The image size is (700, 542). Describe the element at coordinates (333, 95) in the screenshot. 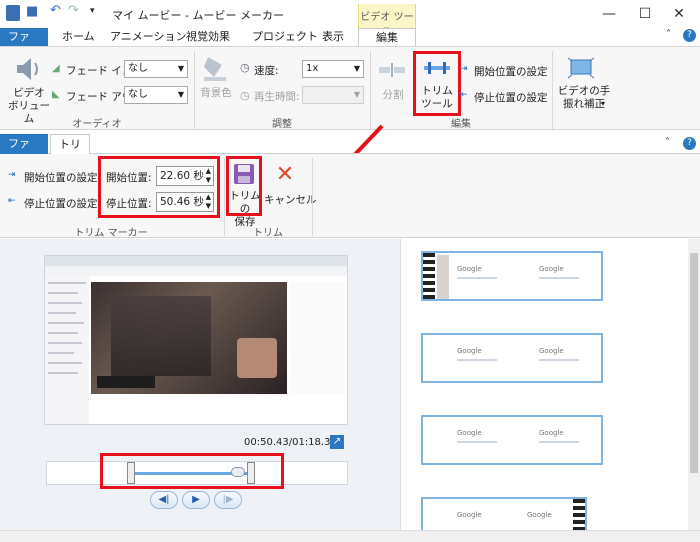

I see `duration-select: ▼` at that location.